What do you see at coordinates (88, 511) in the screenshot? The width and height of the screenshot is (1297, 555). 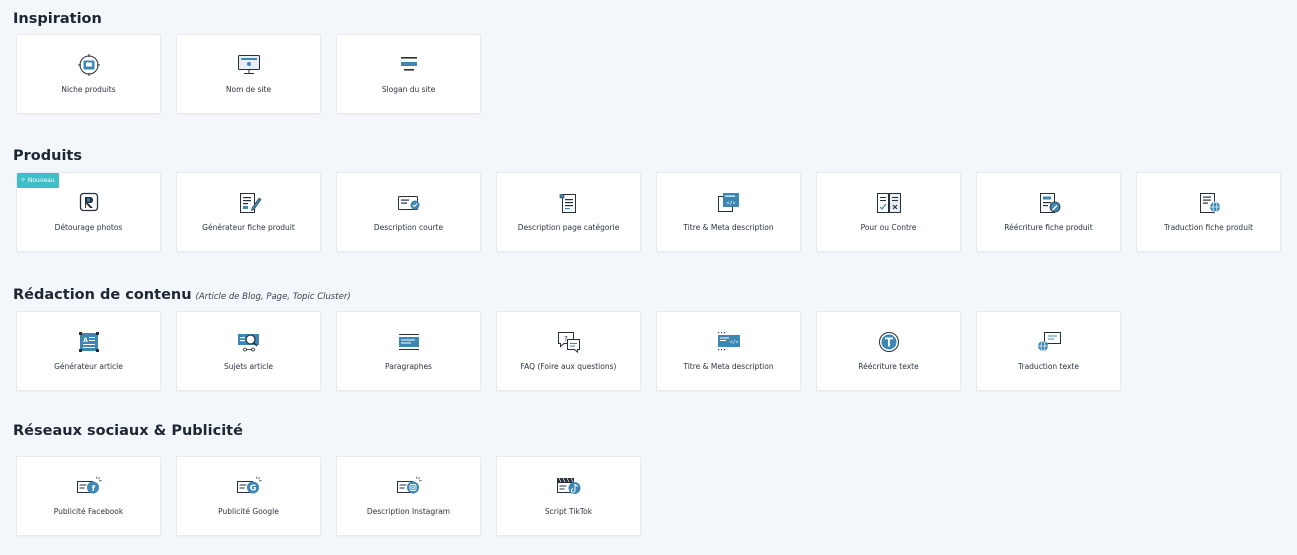 I see `card-label: Publicité Facebook` at bounding box center [88, 511].